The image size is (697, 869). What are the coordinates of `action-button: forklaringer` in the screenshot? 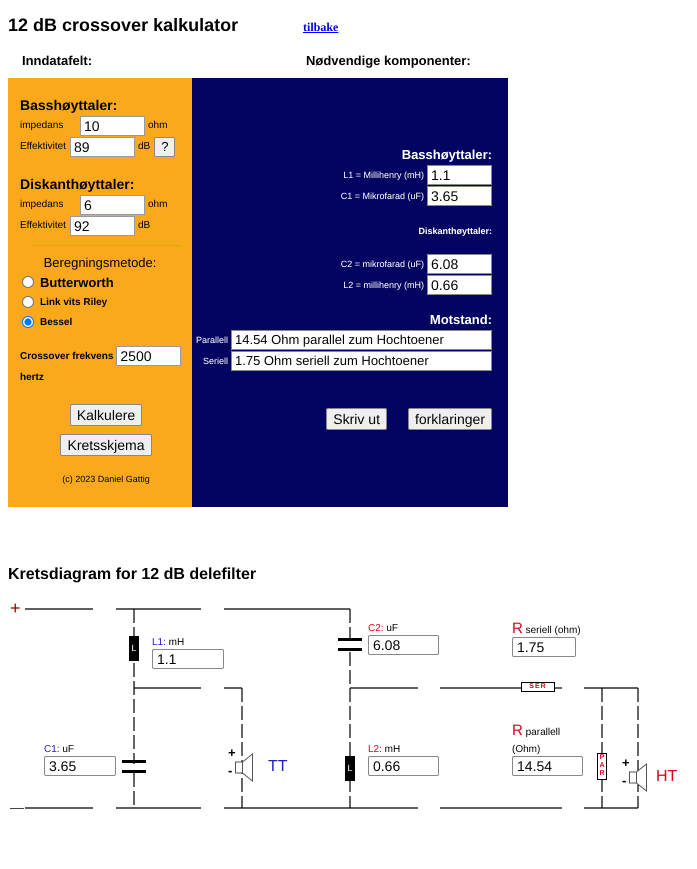 It's located at (450, 419).